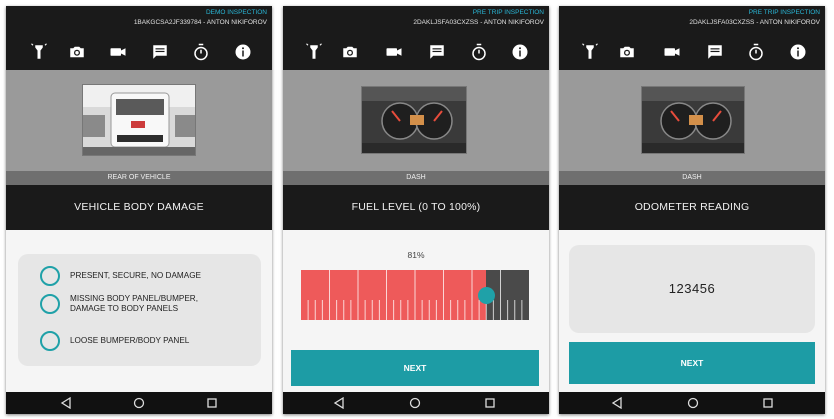 The image size is (834, 419). I want to click on vehicle-rear-photo, so click(139, 120).